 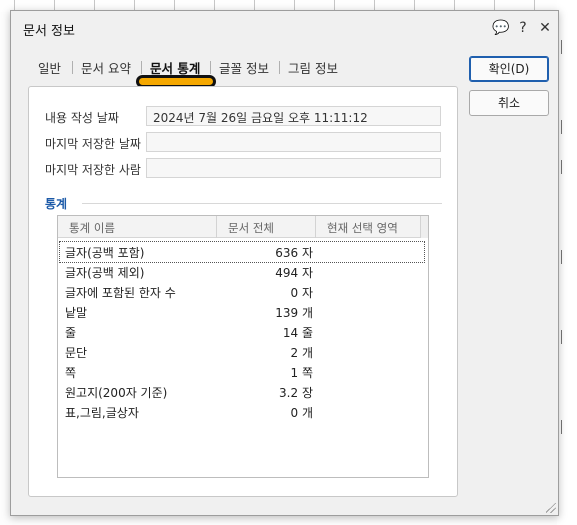 What do you see at coordinates (251, 228) in the screenshot?
I see `column-header-total: 문서 전체` at bounding box center [251, 228].